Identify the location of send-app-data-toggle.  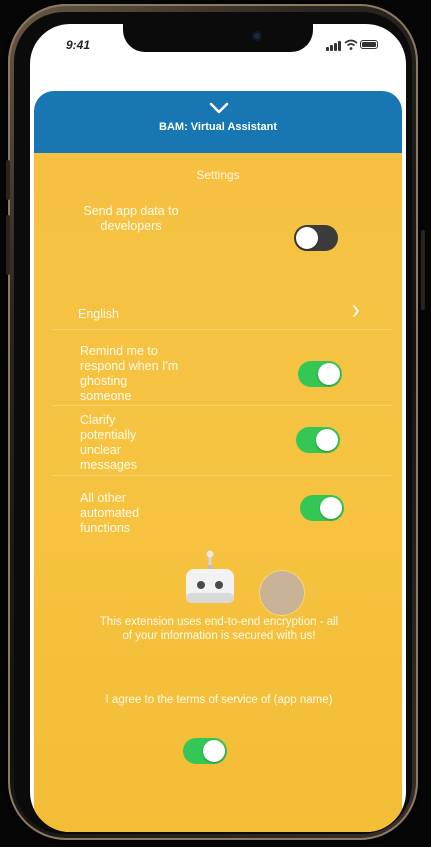
(316, 238).